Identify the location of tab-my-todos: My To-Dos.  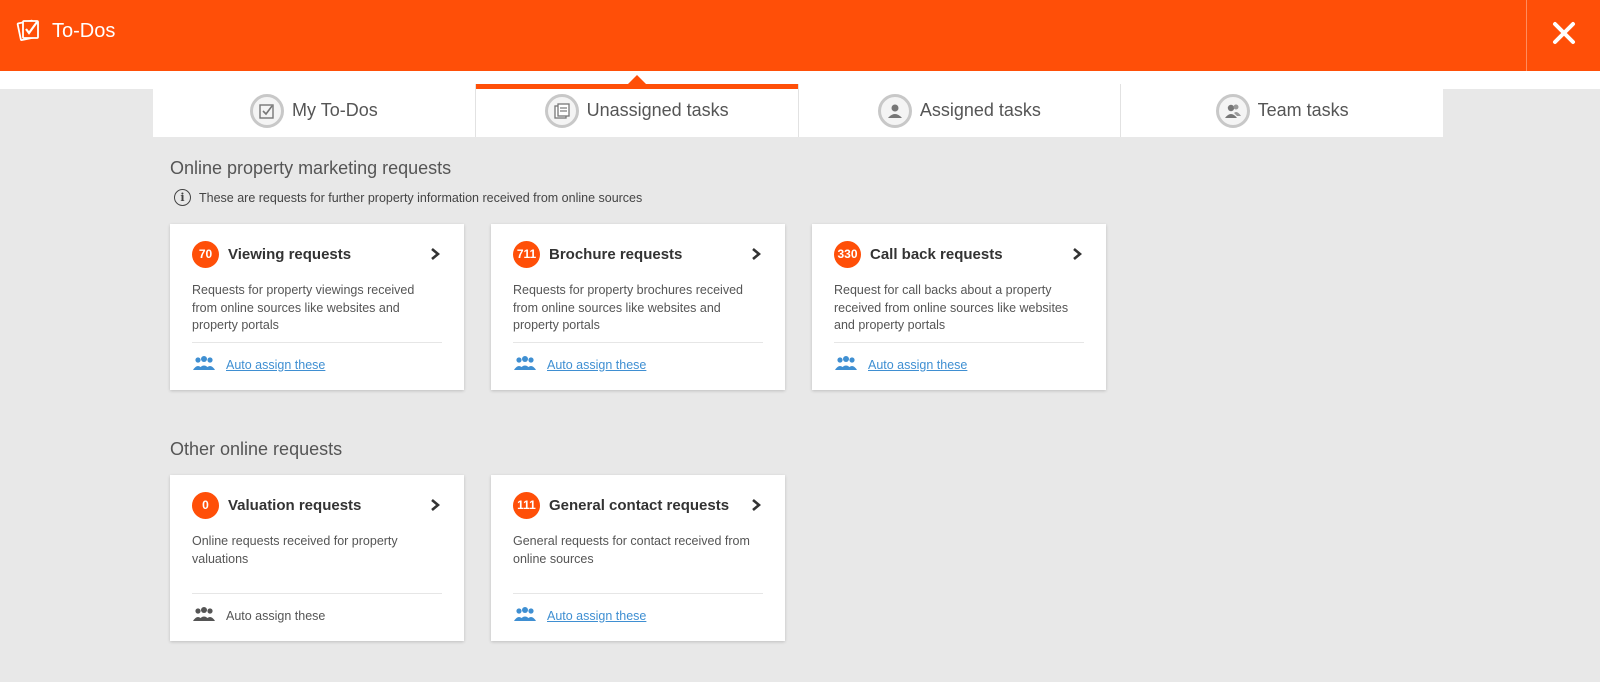
(314, 110).